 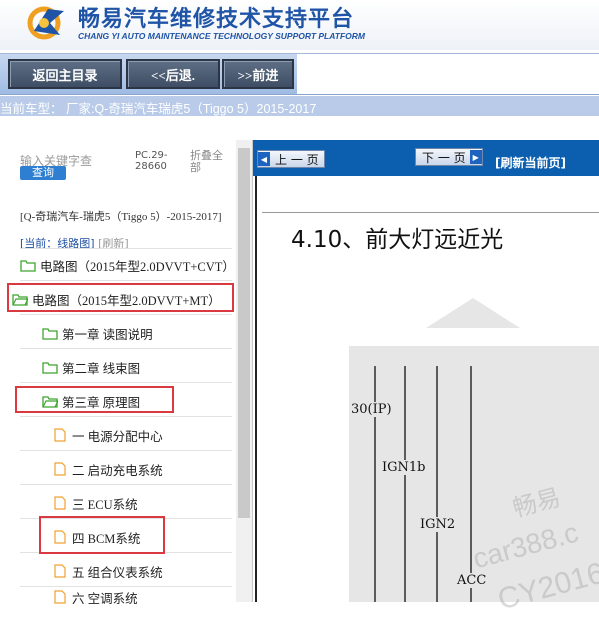 What do you see at coordinates (117, 572) in the screenshot?
I see `tree-item-label: 五 组合仪表系统` at bounding box center [117, 572].